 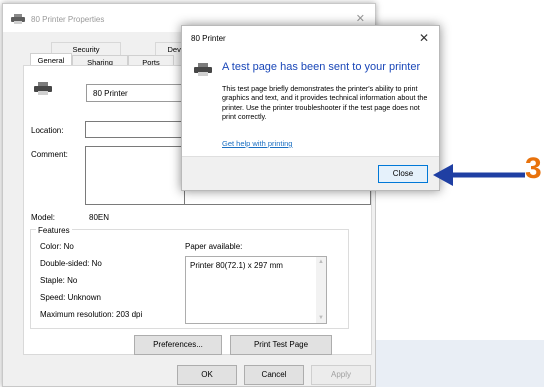 What do you see at coordinates (256, 290) in the screenshot?
I see `paper-list: Printer 80(72.1) x 297 mm ▲ ▼` at bounding box center [256, 290].